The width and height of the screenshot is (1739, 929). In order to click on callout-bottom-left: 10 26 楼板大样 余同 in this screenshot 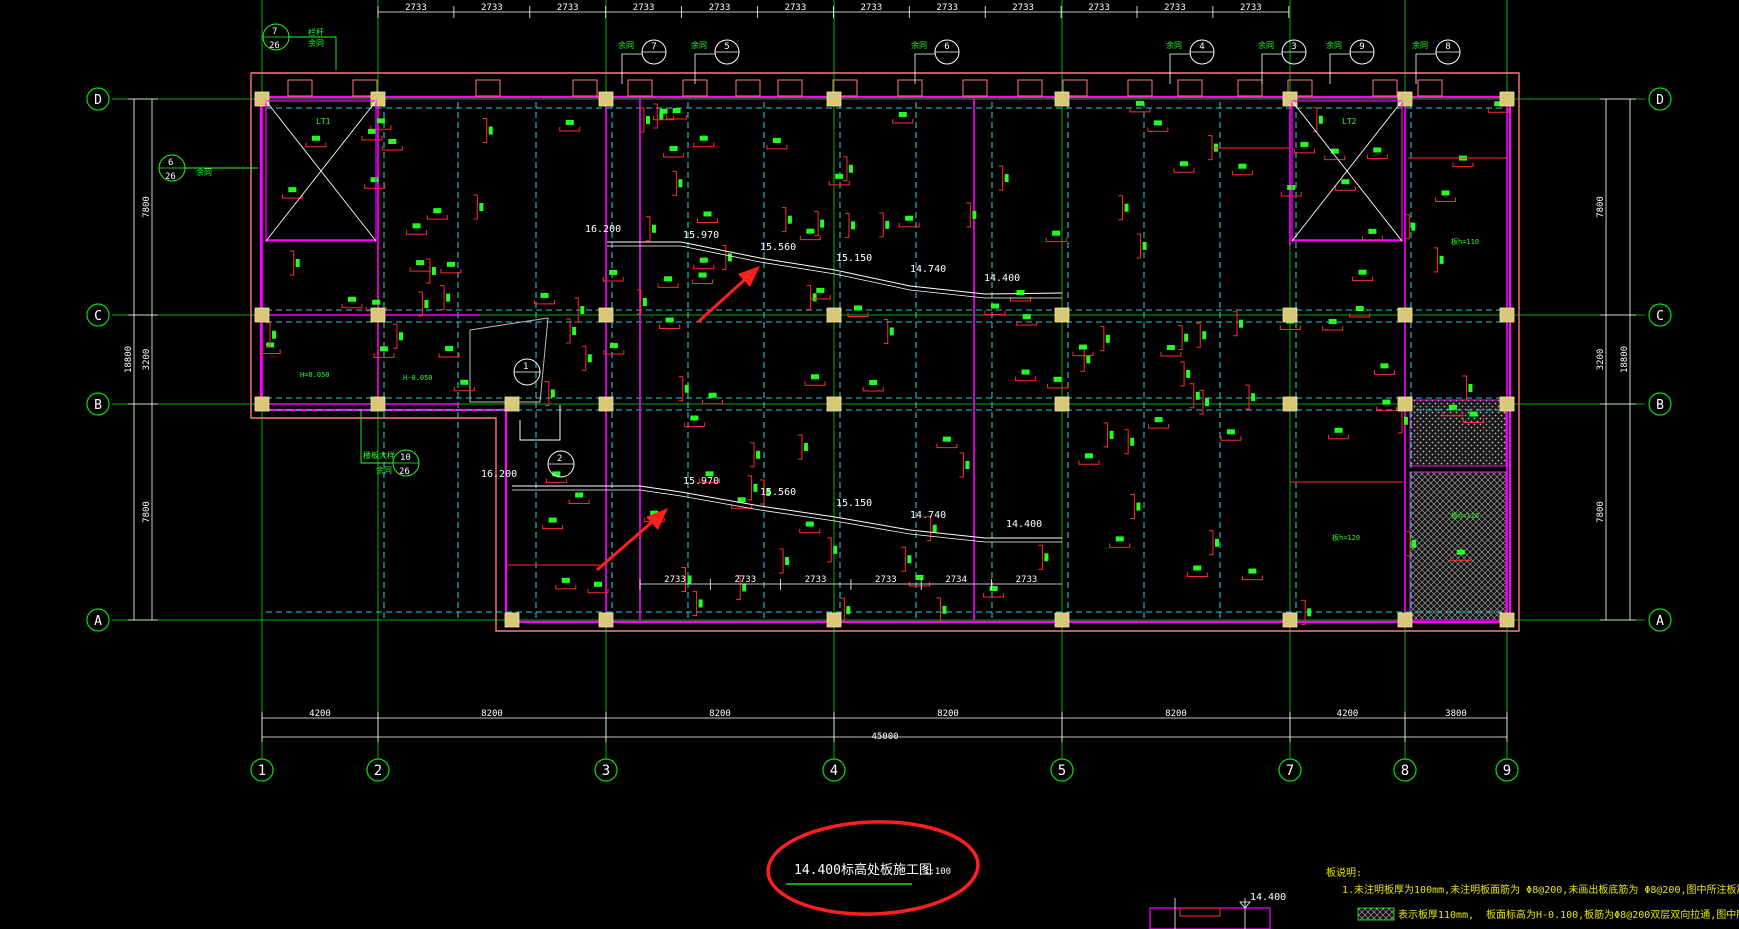, I will do `click(390, 443)`.